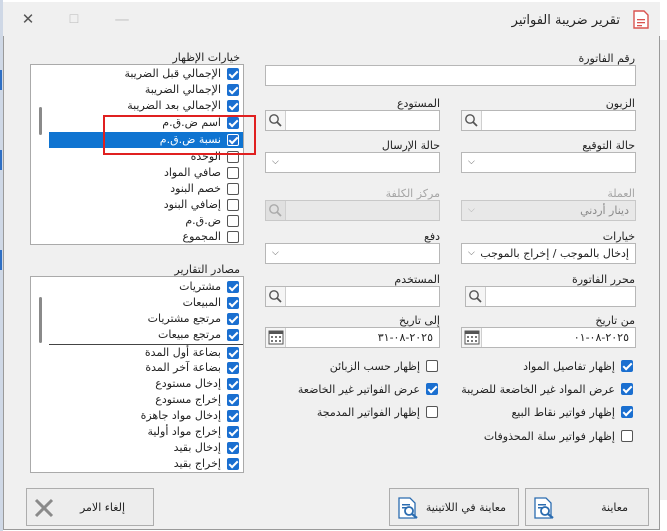  What do you see at coordinates (146, 416) in the screenshot?
I see `list-item: إدخال مواد جاهزة` at bounding box center [146, 416].